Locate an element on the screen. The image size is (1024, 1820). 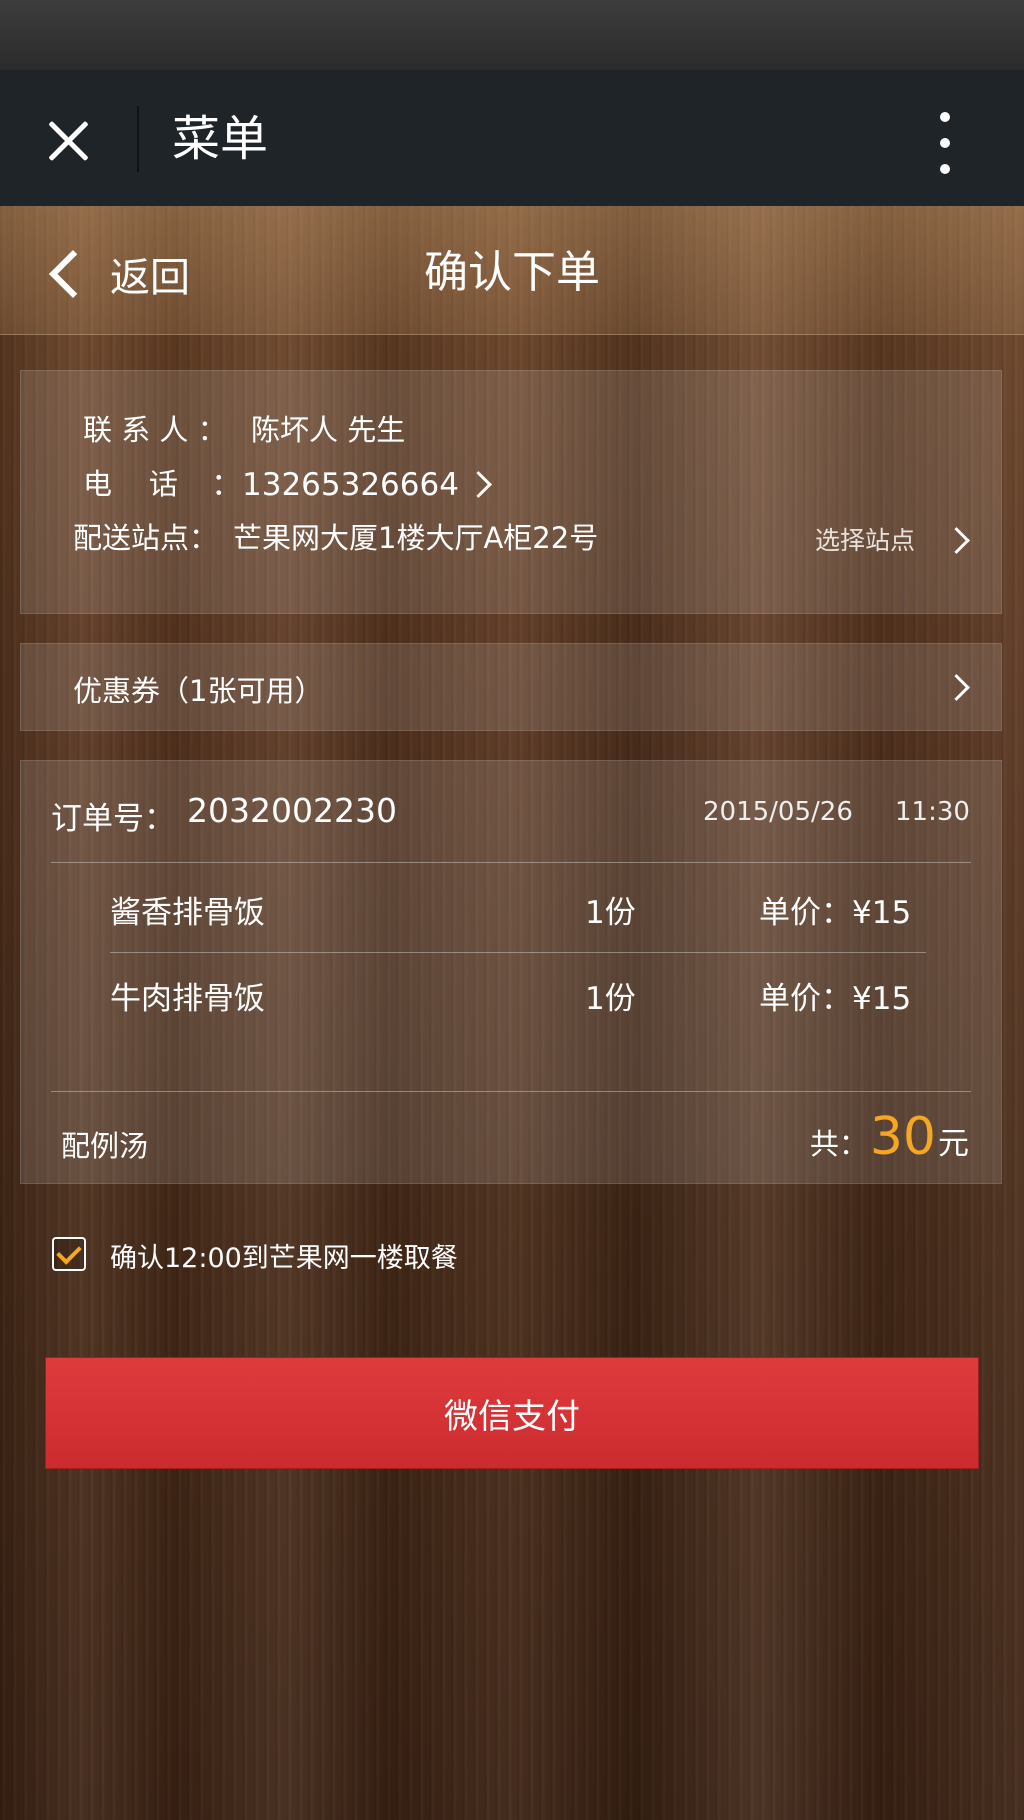
station-label: 配送站点： is located at coordinates (146, 538).